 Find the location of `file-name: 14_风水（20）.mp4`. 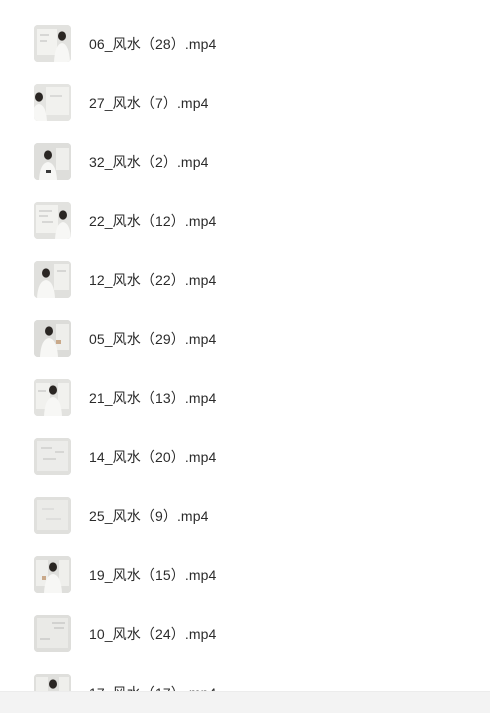

file-name: 14_风水（20）.mp4 is located at coordinates (153, 457).